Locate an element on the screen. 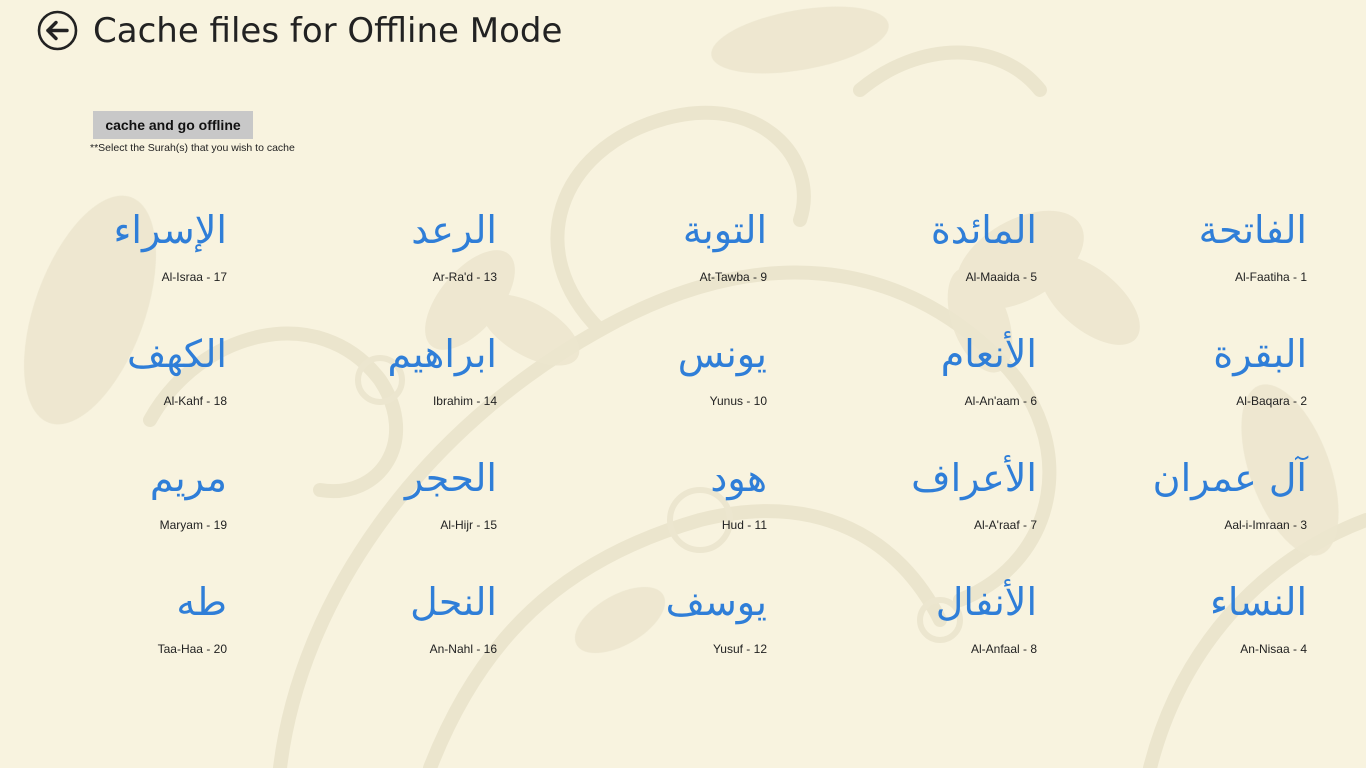  surah-tile-5: المائدة Al-Maaida - 5 is located at coordinates (917, 257).